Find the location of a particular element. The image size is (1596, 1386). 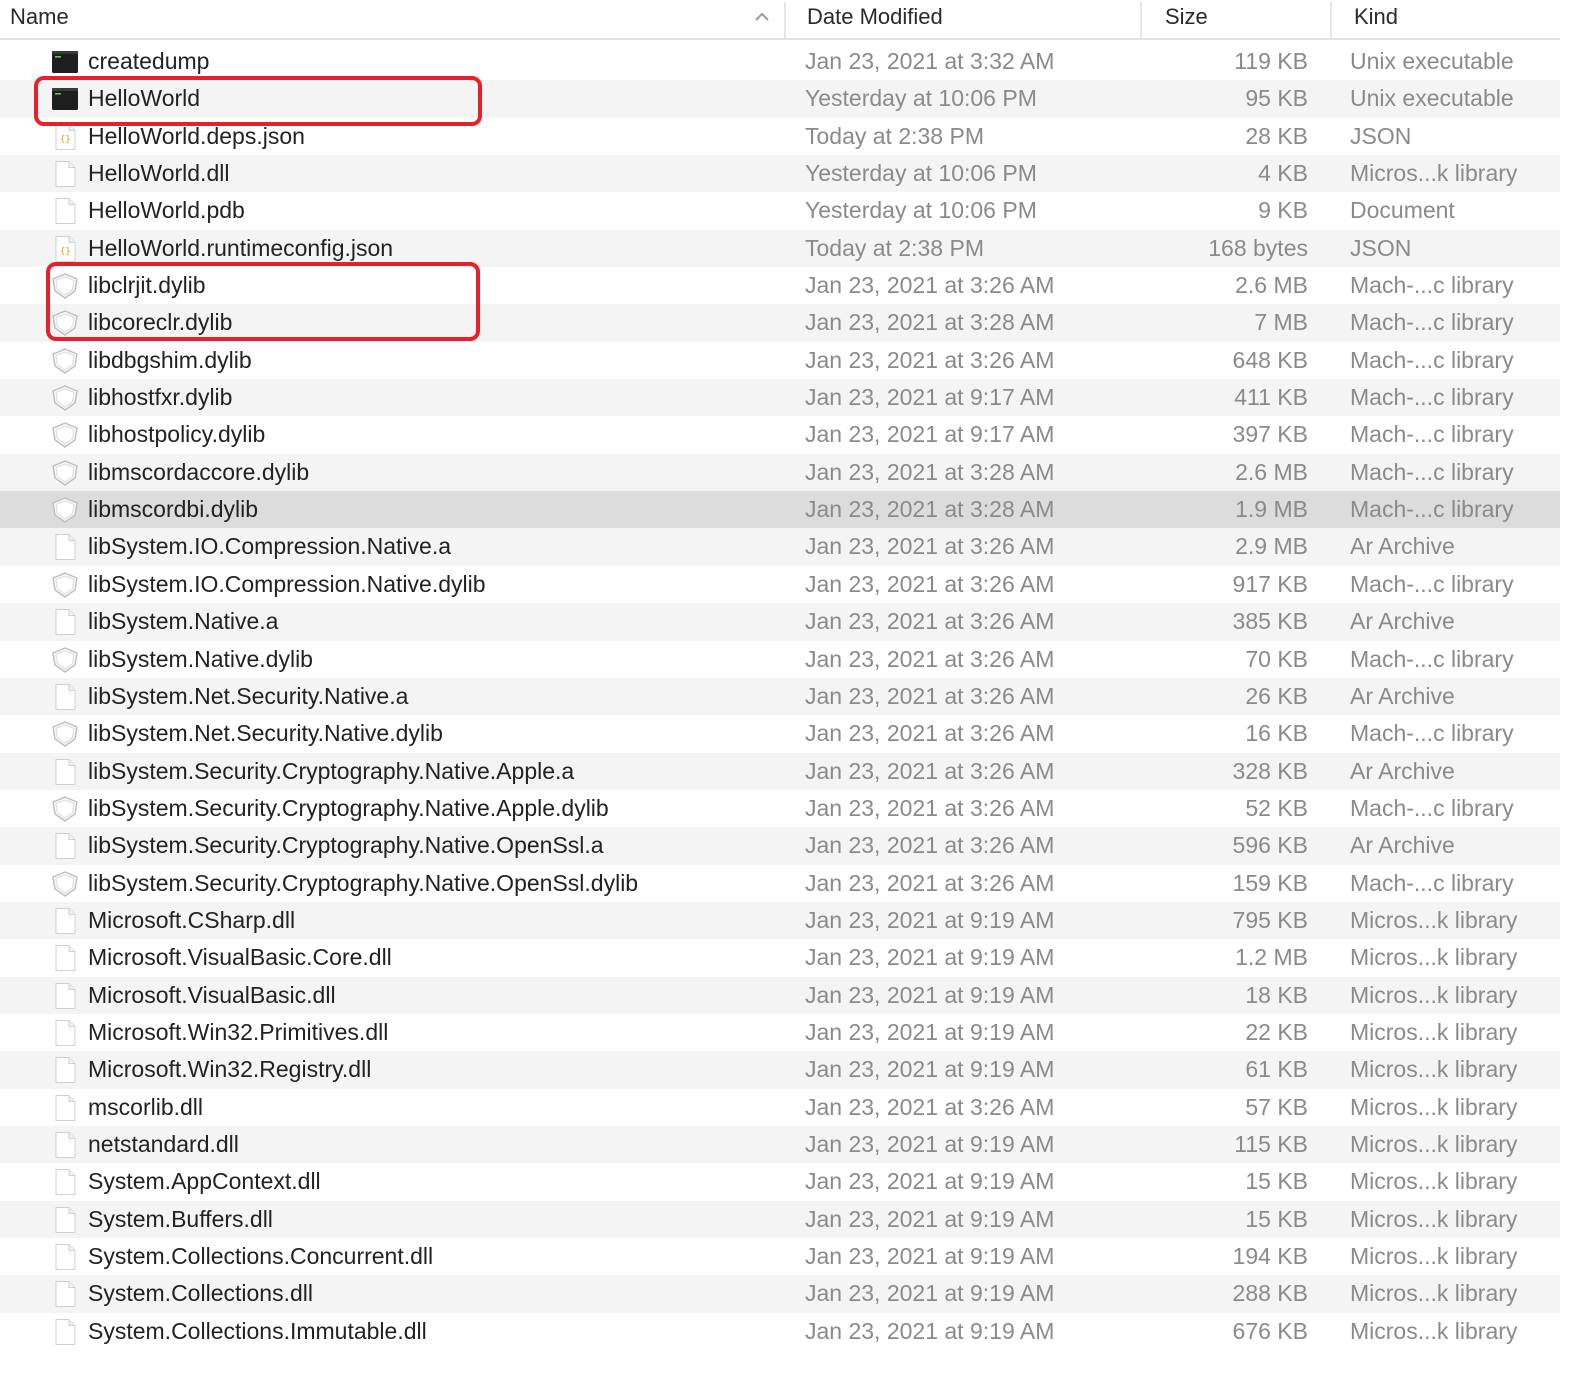

file-name: System.Buffers.dll is located at coordinates (180, 1218).